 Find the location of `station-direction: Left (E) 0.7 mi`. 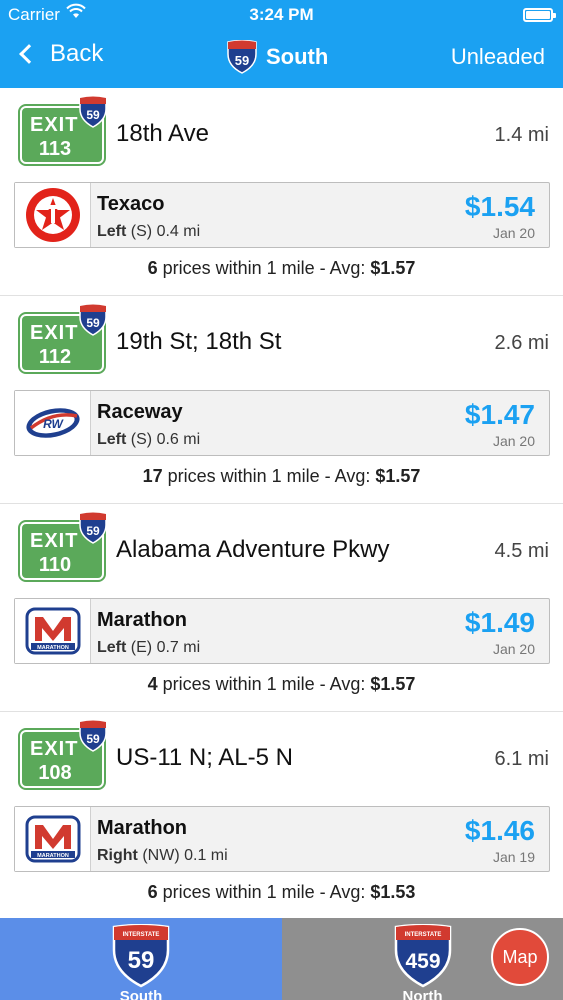

station-direction: Left (E) 0.7 mi is located at coordinates (148, 648).